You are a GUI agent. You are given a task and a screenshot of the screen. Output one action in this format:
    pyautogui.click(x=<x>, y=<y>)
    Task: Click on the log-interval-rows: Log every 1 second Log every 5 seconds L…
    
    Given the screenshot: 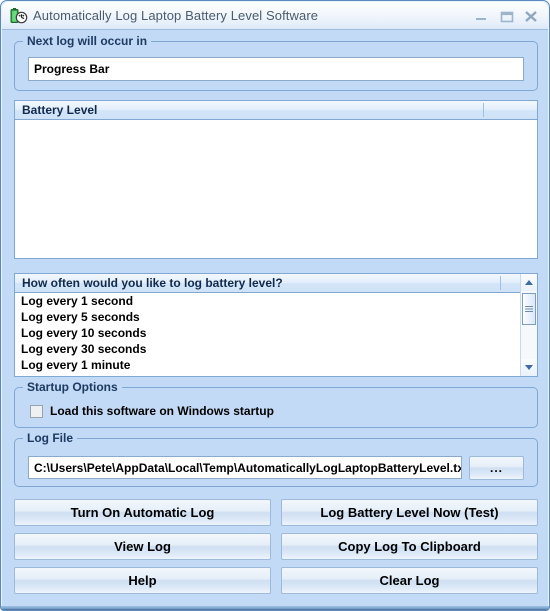 What is the action you would take?
    pyautogui.click(x=276, y=334)
    